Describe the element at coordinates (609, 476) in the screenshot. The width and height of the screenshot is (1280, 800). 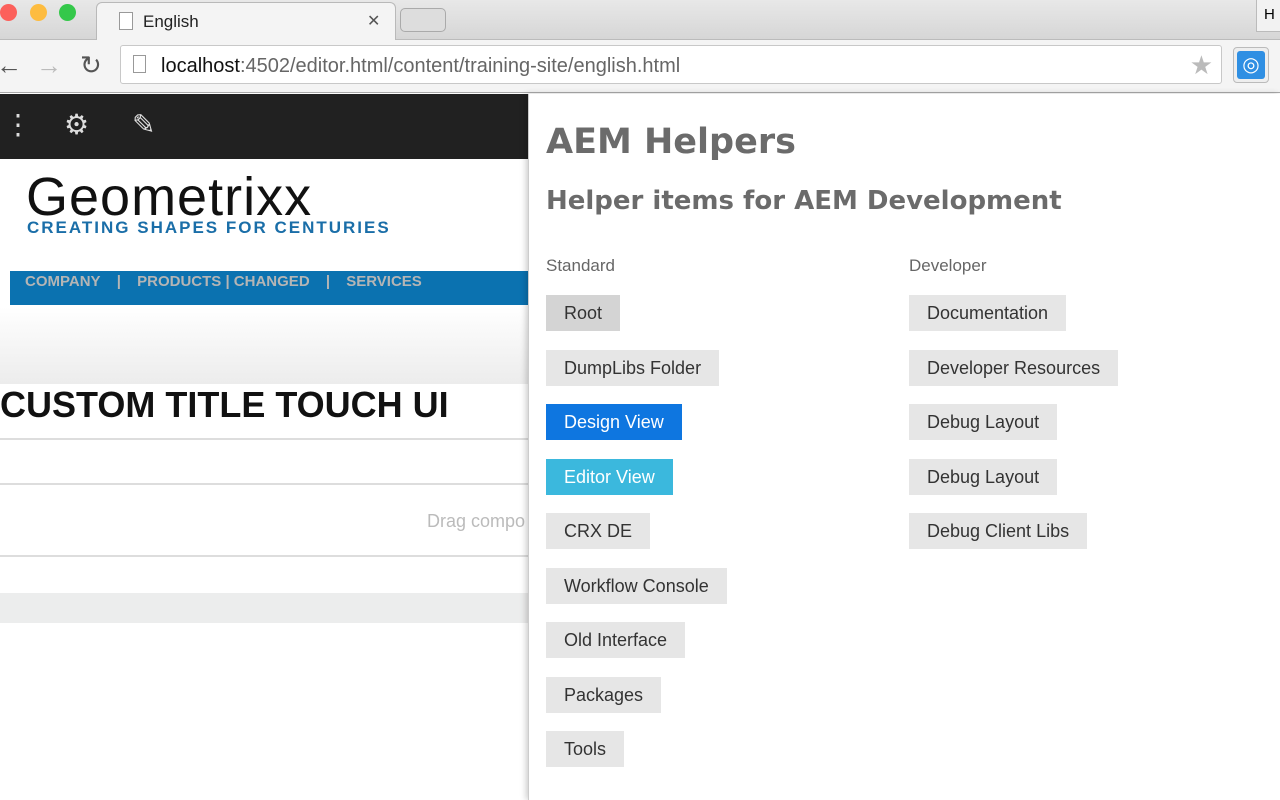
I see `editor-view-button: Editor View` at that location.